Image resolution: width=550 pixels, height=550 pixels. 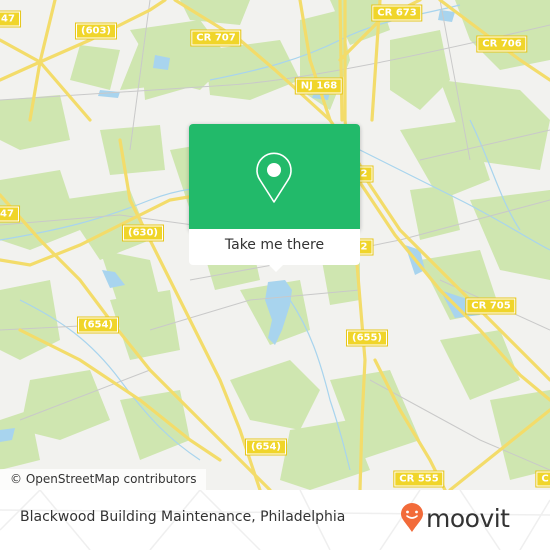 I want to click on location-popup: Take me there, so click(x=274, y=198).